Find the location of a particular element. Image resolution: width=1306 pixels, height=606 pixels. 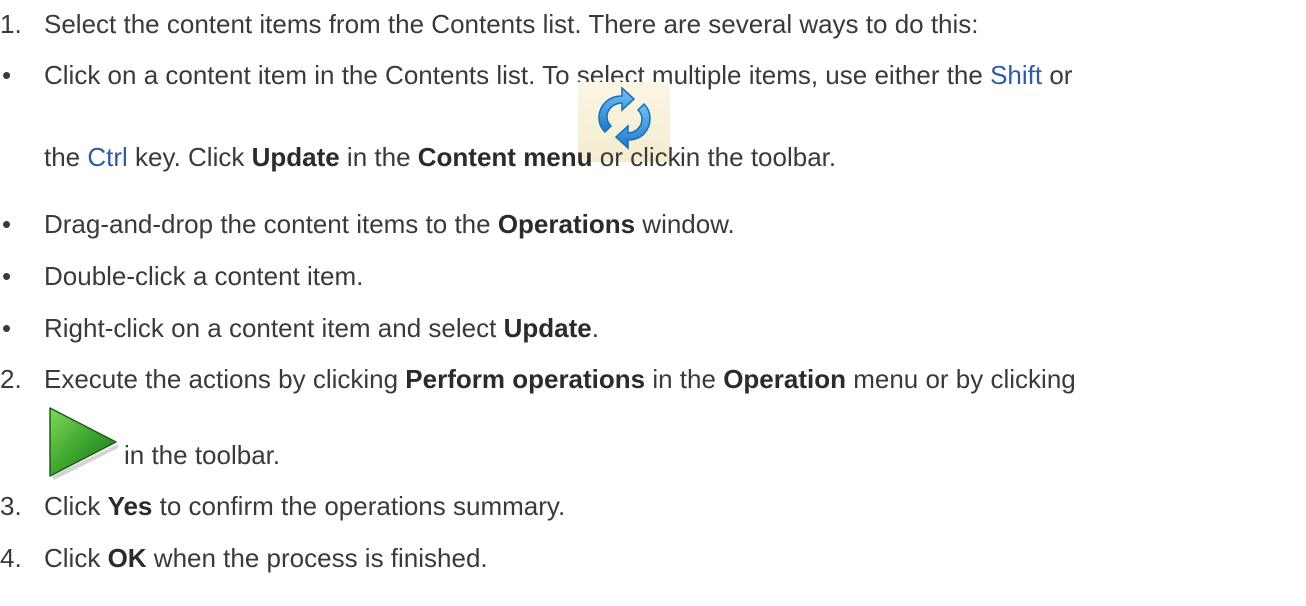

step-text: in the is located at coordinates (684, 379).